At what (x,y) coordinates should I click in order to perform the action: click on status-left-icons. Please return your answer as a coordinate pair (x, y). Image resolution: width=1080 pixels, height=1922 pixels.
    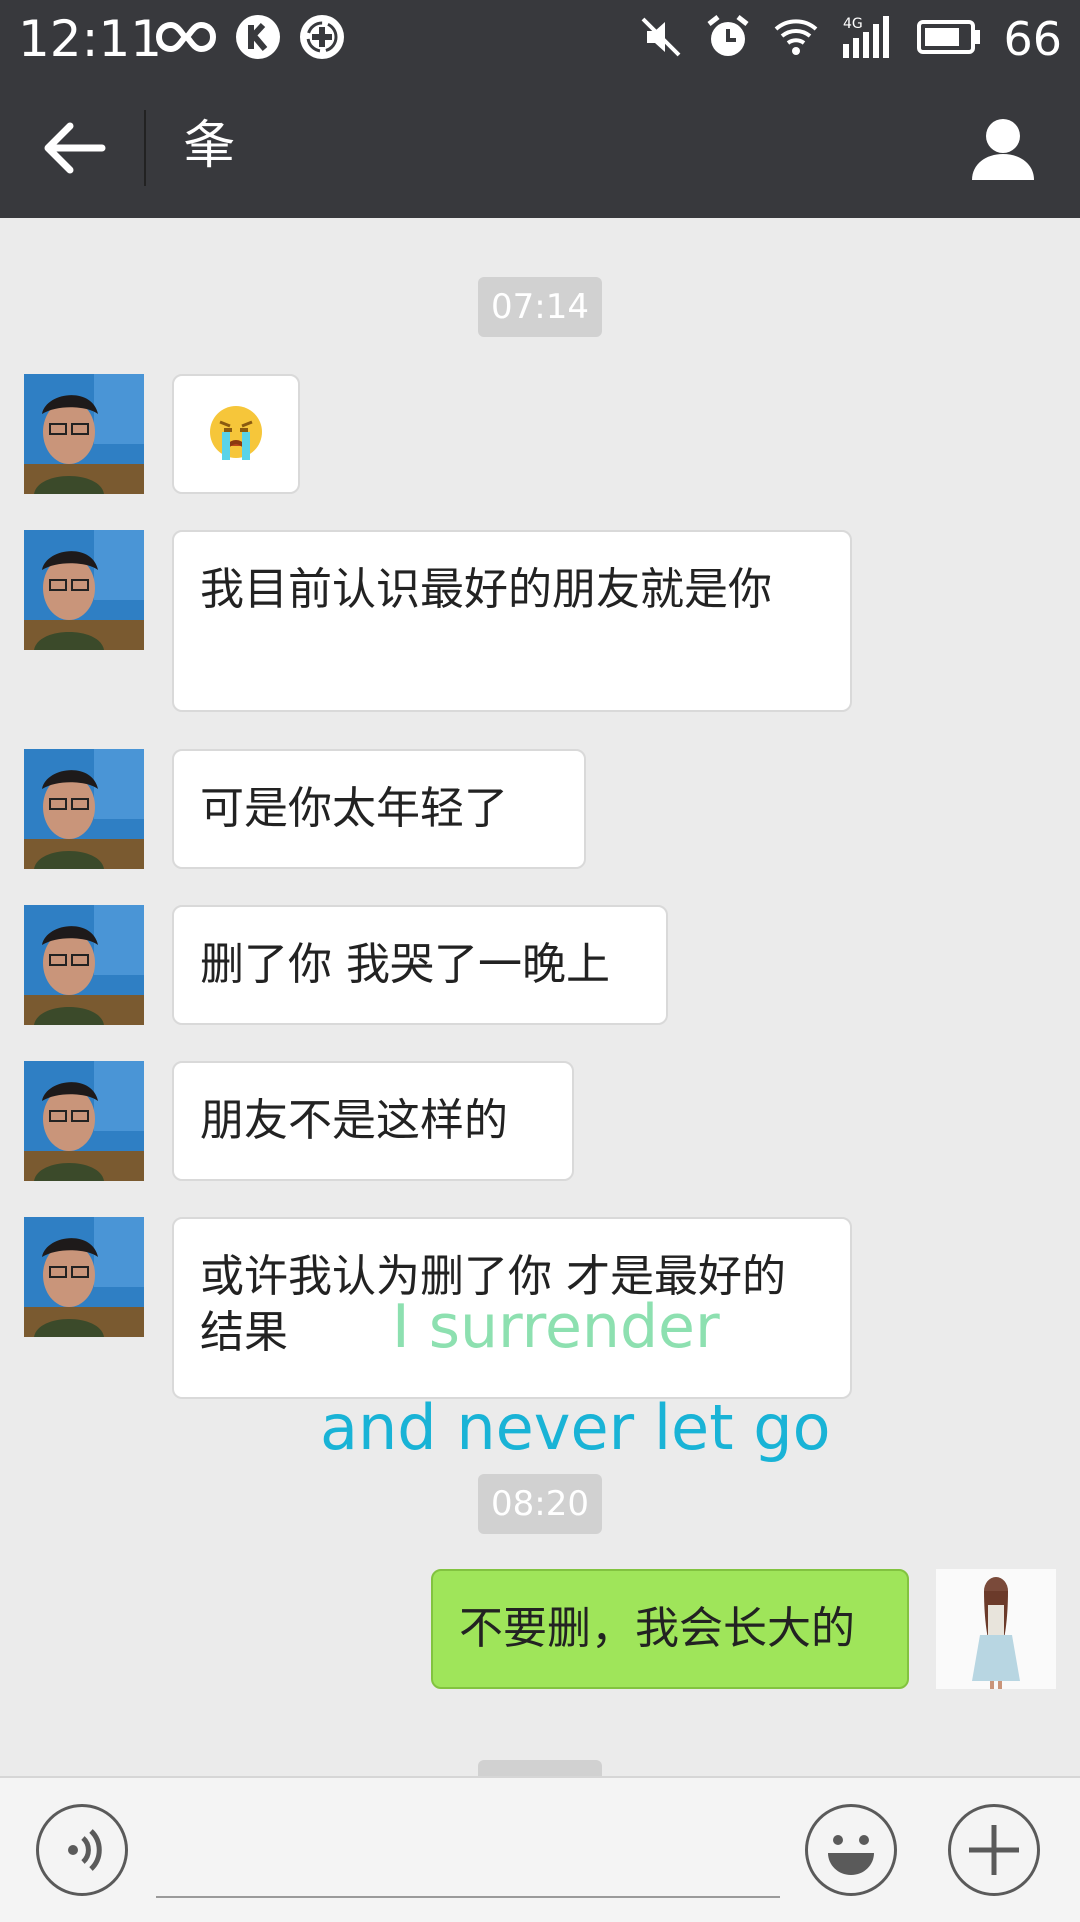
    Looking at the image, I should click on (250, 39).